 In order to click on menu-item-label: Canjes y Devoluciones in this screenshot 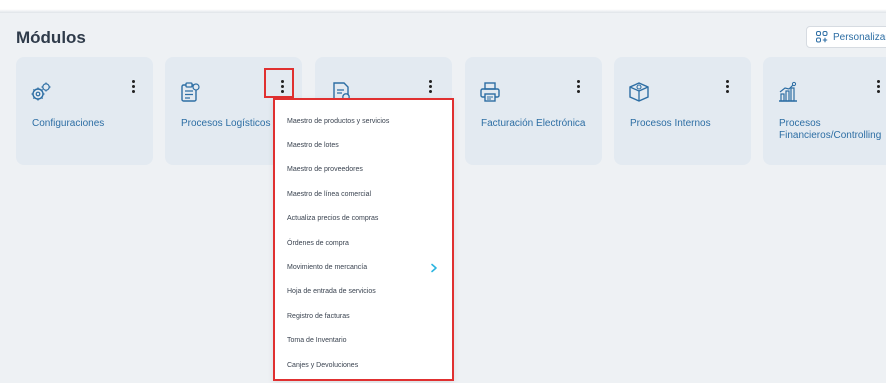, I will do `click(323, 365)`.